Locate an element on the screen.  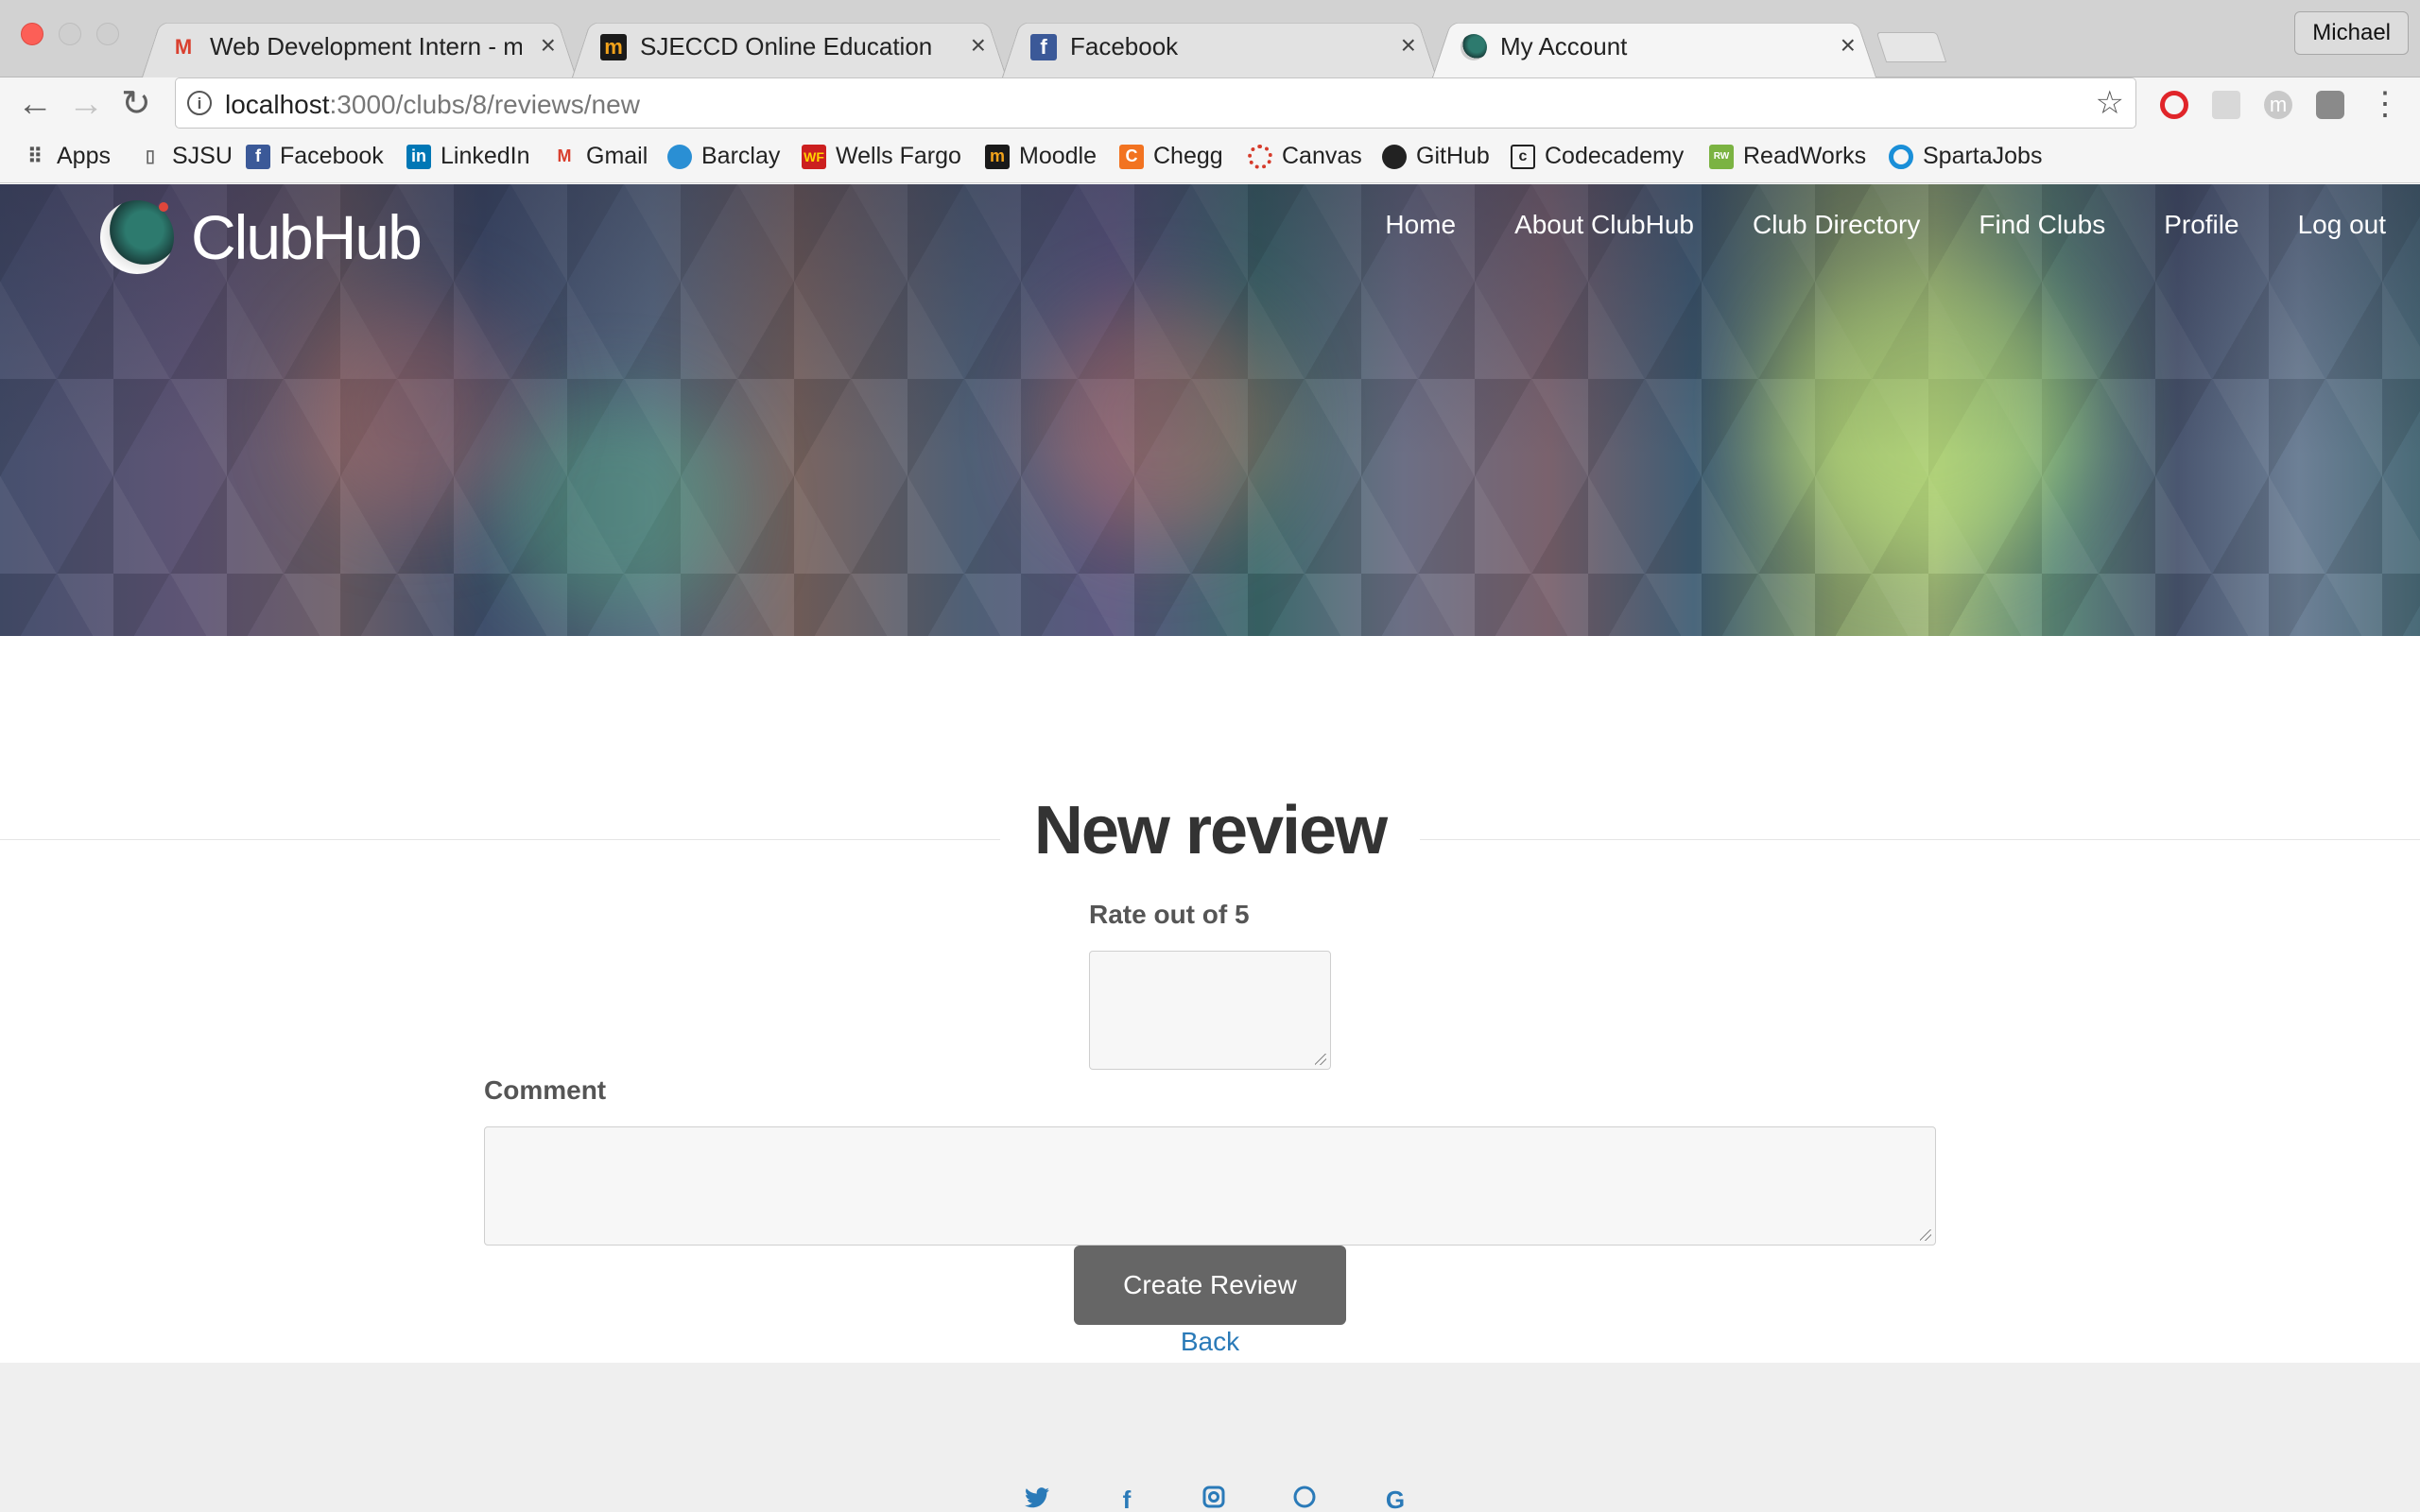
bookmark-sjsu: ▯ SJSU is located at coordinates (185, 156).